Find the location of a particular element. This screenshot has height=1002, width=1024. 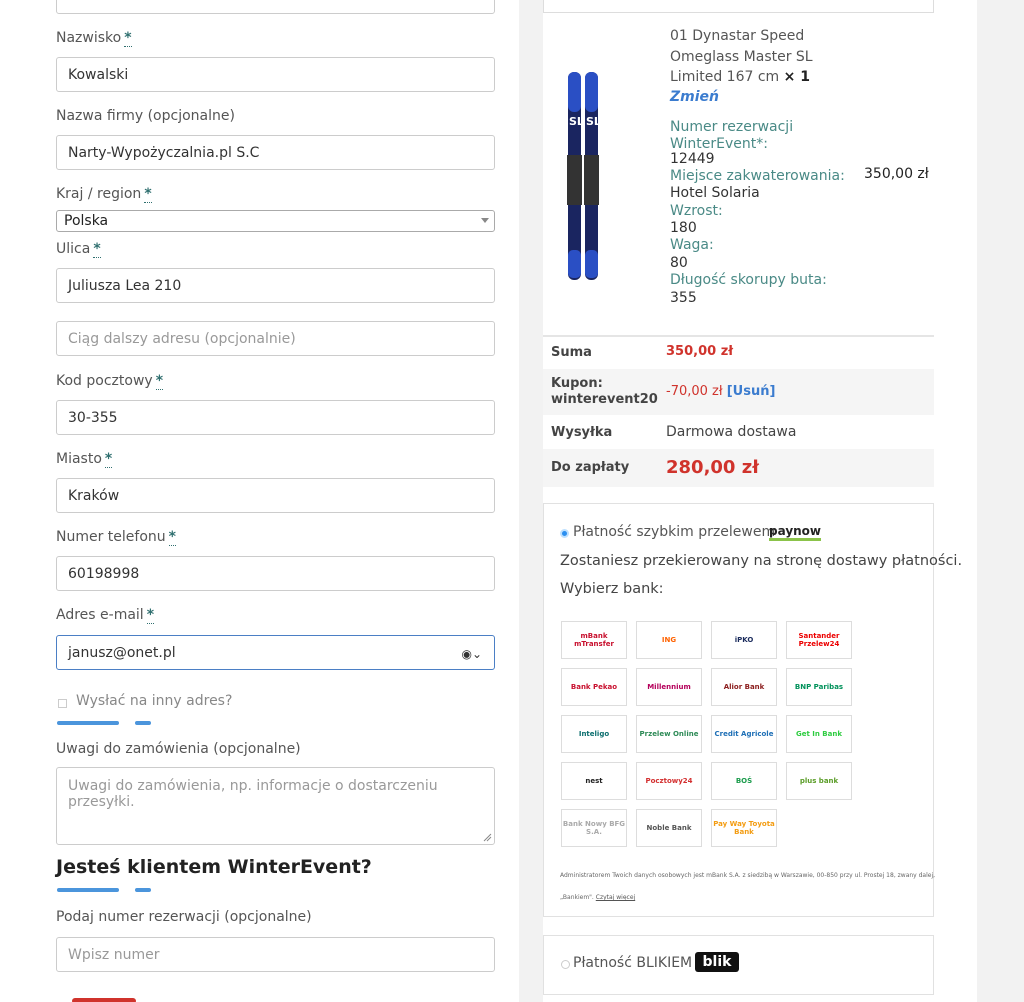

total-value: 280,00 zł is located at coordinates (712, 467).